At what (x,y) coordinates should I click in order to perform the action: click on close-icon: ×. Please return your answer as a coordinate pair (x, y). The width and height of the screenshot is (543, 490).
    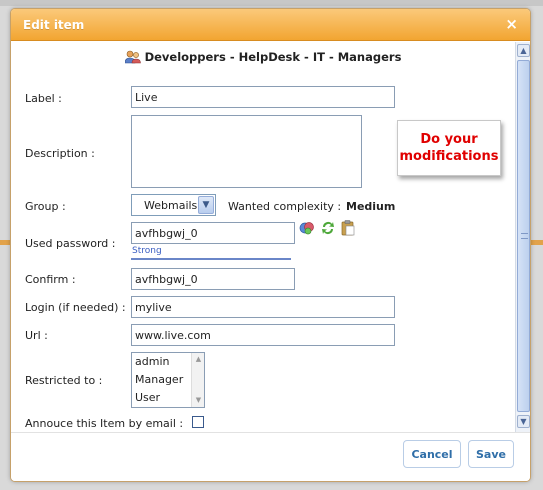
    Looking at the image, I should click on (511, 24).